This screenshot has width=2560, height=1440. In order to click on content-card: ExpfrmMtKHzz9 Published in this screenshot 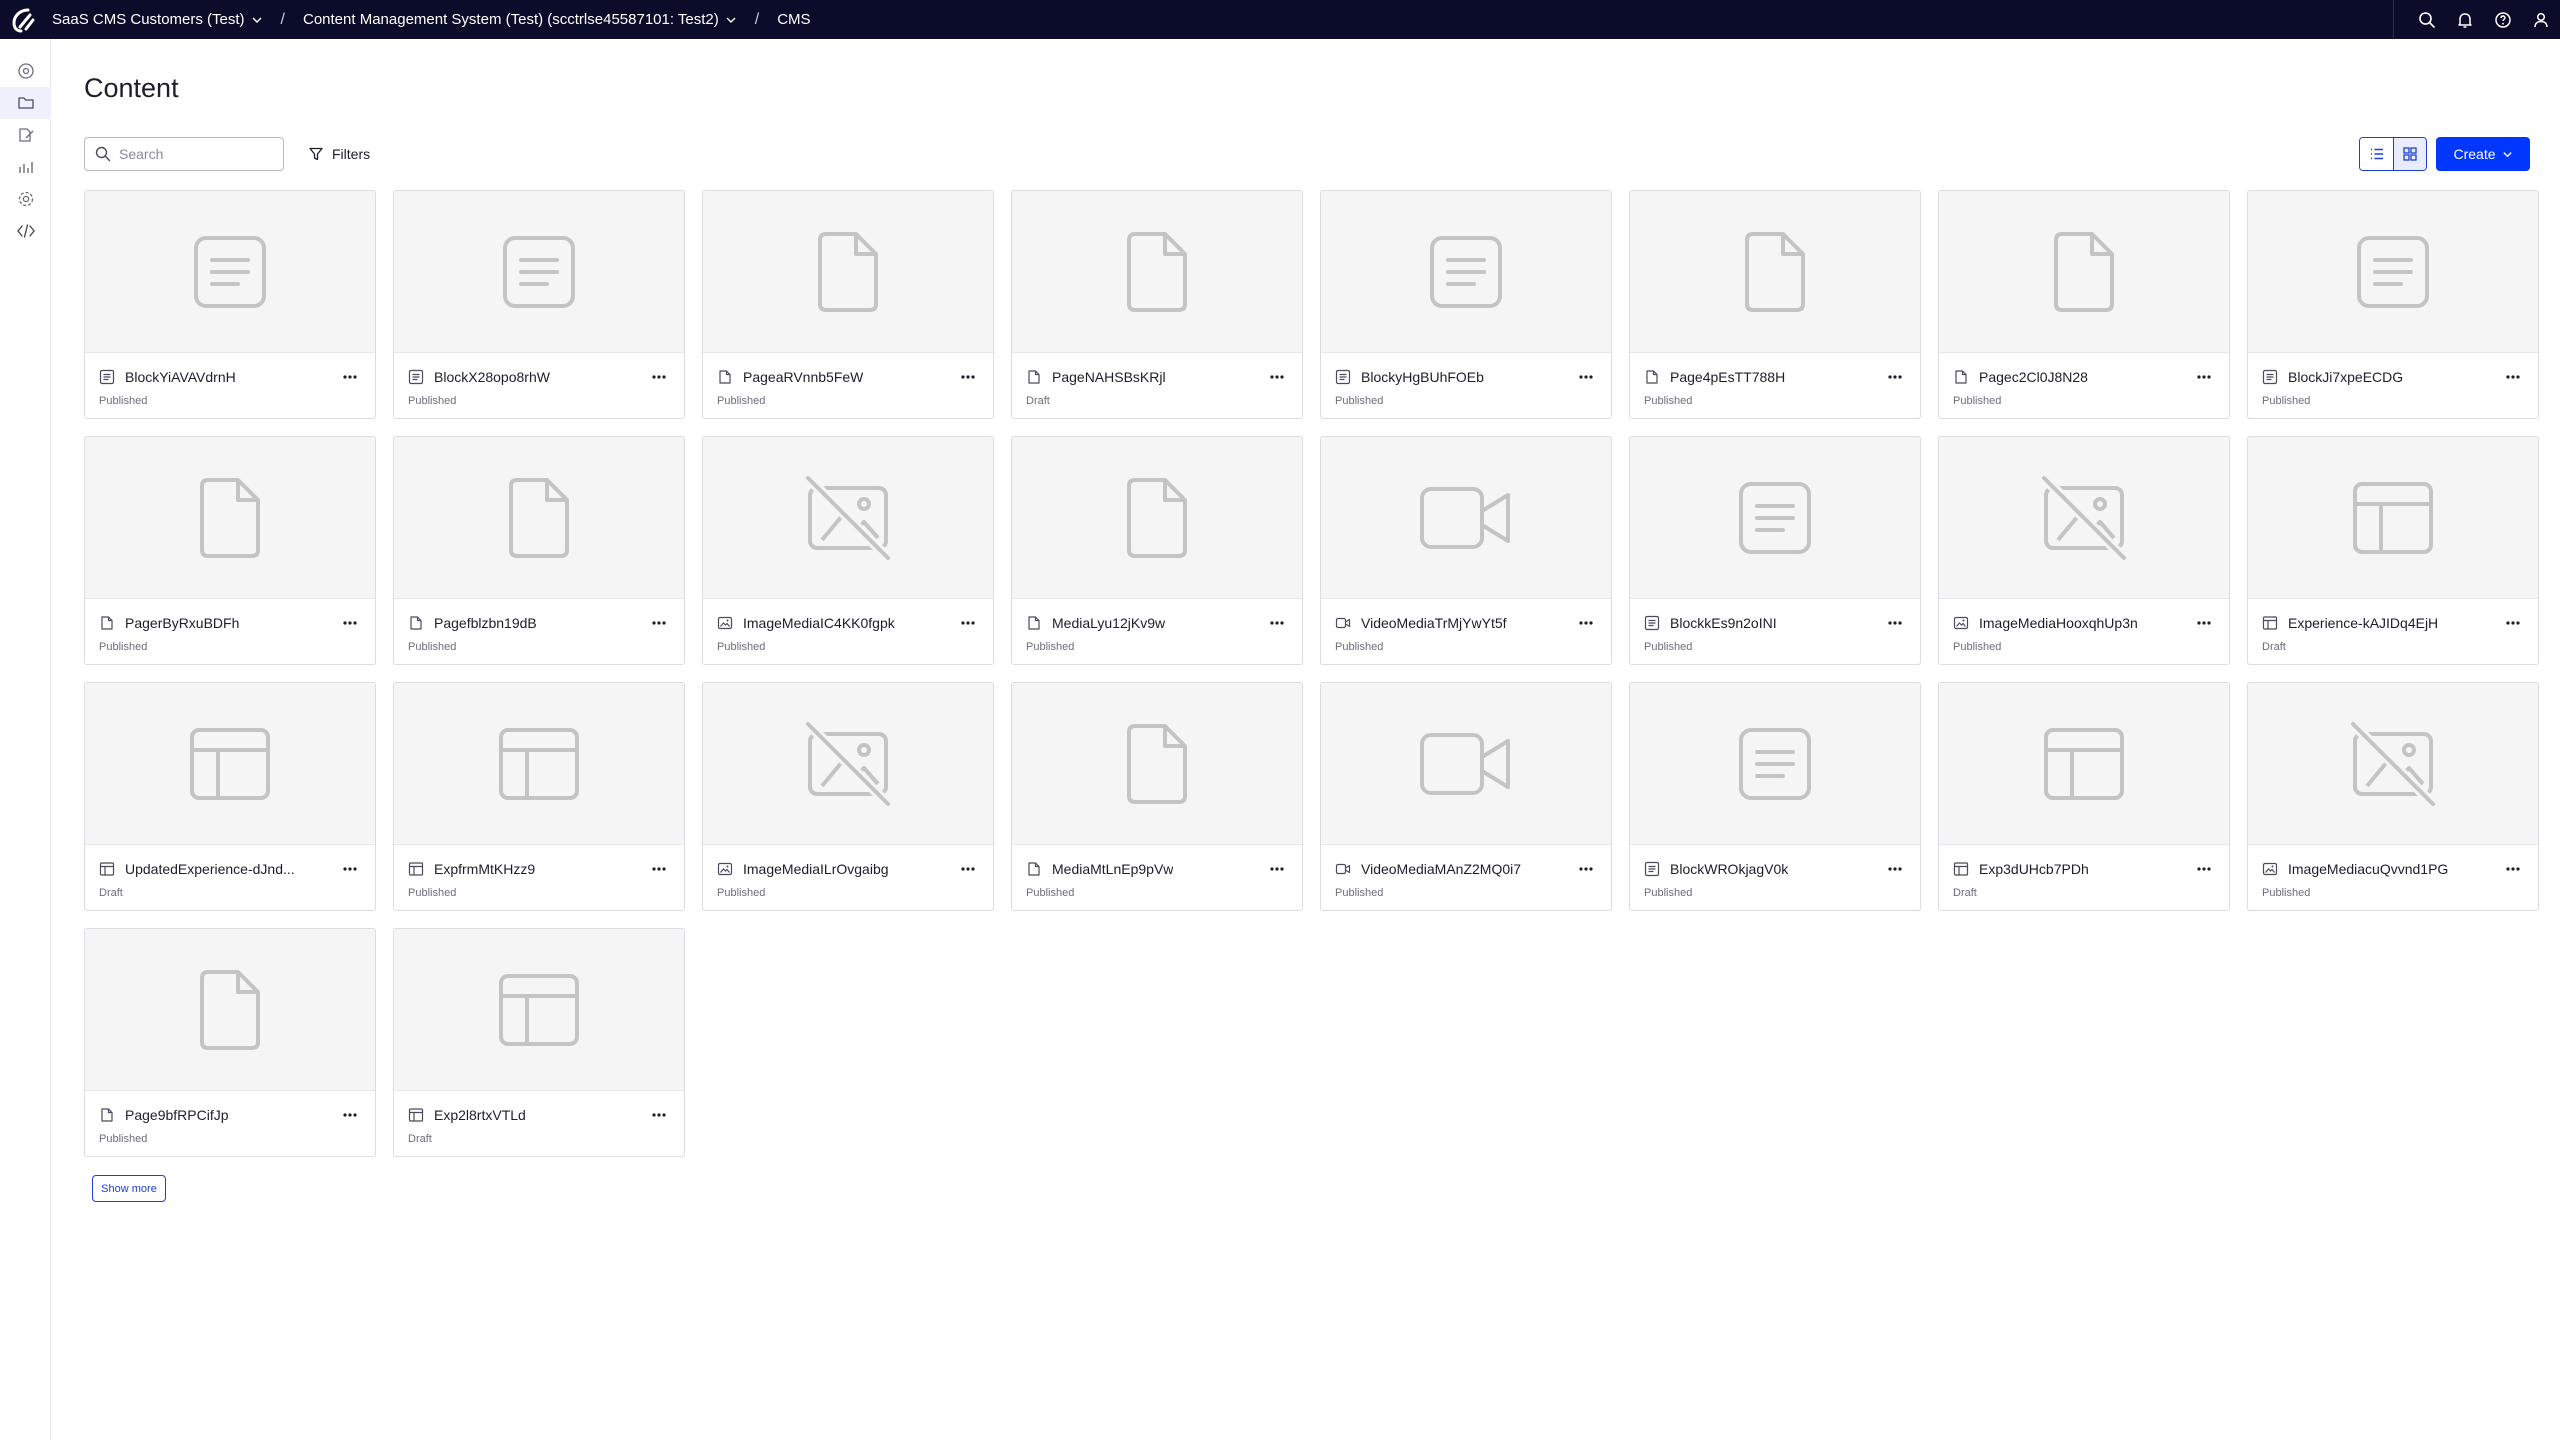, I will do `click(539, 796)`.